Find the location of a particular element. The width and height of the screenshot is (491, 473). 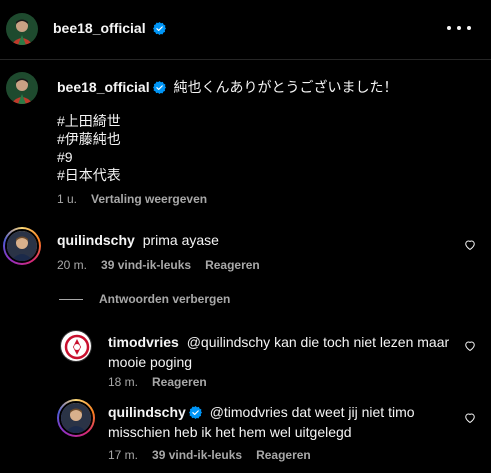

author-username: bee18_official is located at coordinates (109, 28).